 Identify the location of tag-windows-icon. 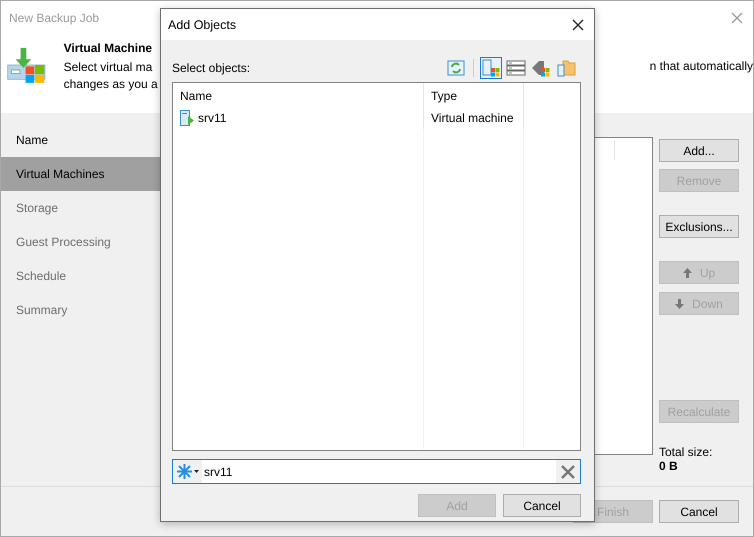
(541, 68).